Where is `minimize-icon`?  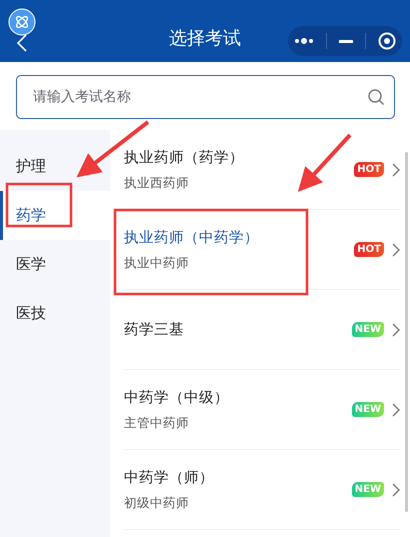 minimize-icon is located at coordinates (346, 41).